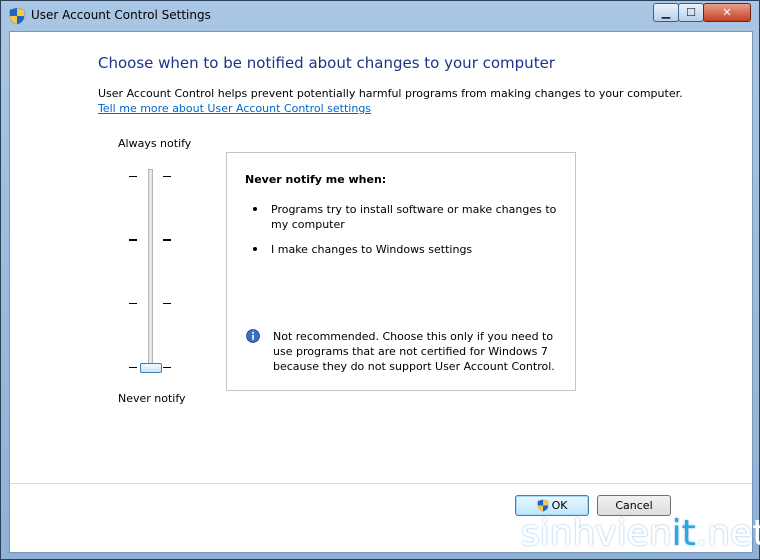  Describe the element at coordinates (155, 143) in the screenshot. I see `slider-top-label: Always notify` at that location.